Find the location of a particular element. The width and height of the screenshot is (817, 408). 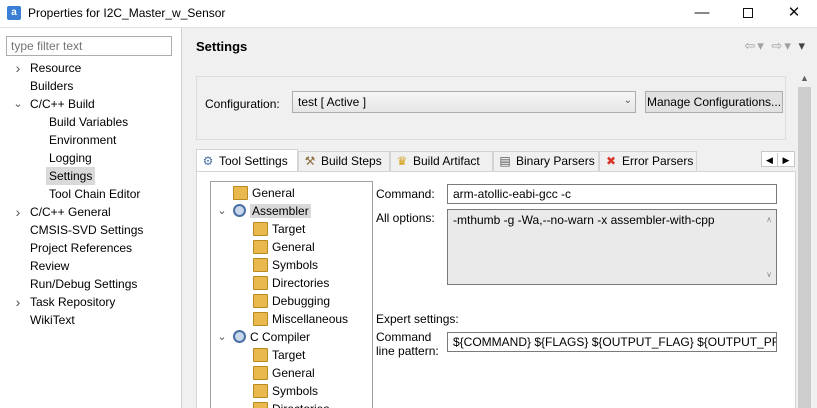

nav-buttons: ⇦▾ ⇨▾ ▾ is located at coordinates (775, 46).